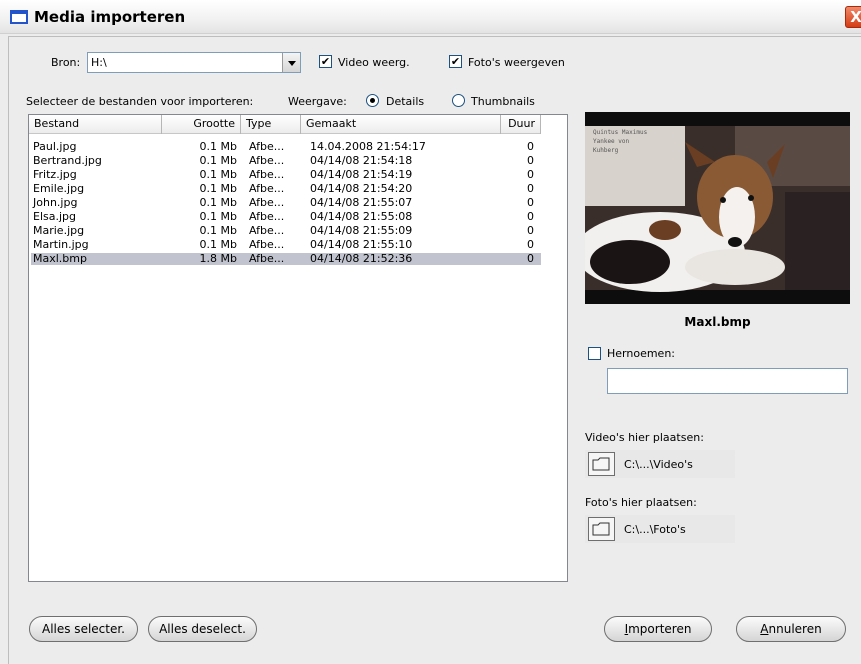 Image resolution: width=861 pixels, height=664 pixels. What do you see at coordinates (401, 124) in the screenshot?
I see `column-header-created: Gemaakt` at bounding box center [401, 124].